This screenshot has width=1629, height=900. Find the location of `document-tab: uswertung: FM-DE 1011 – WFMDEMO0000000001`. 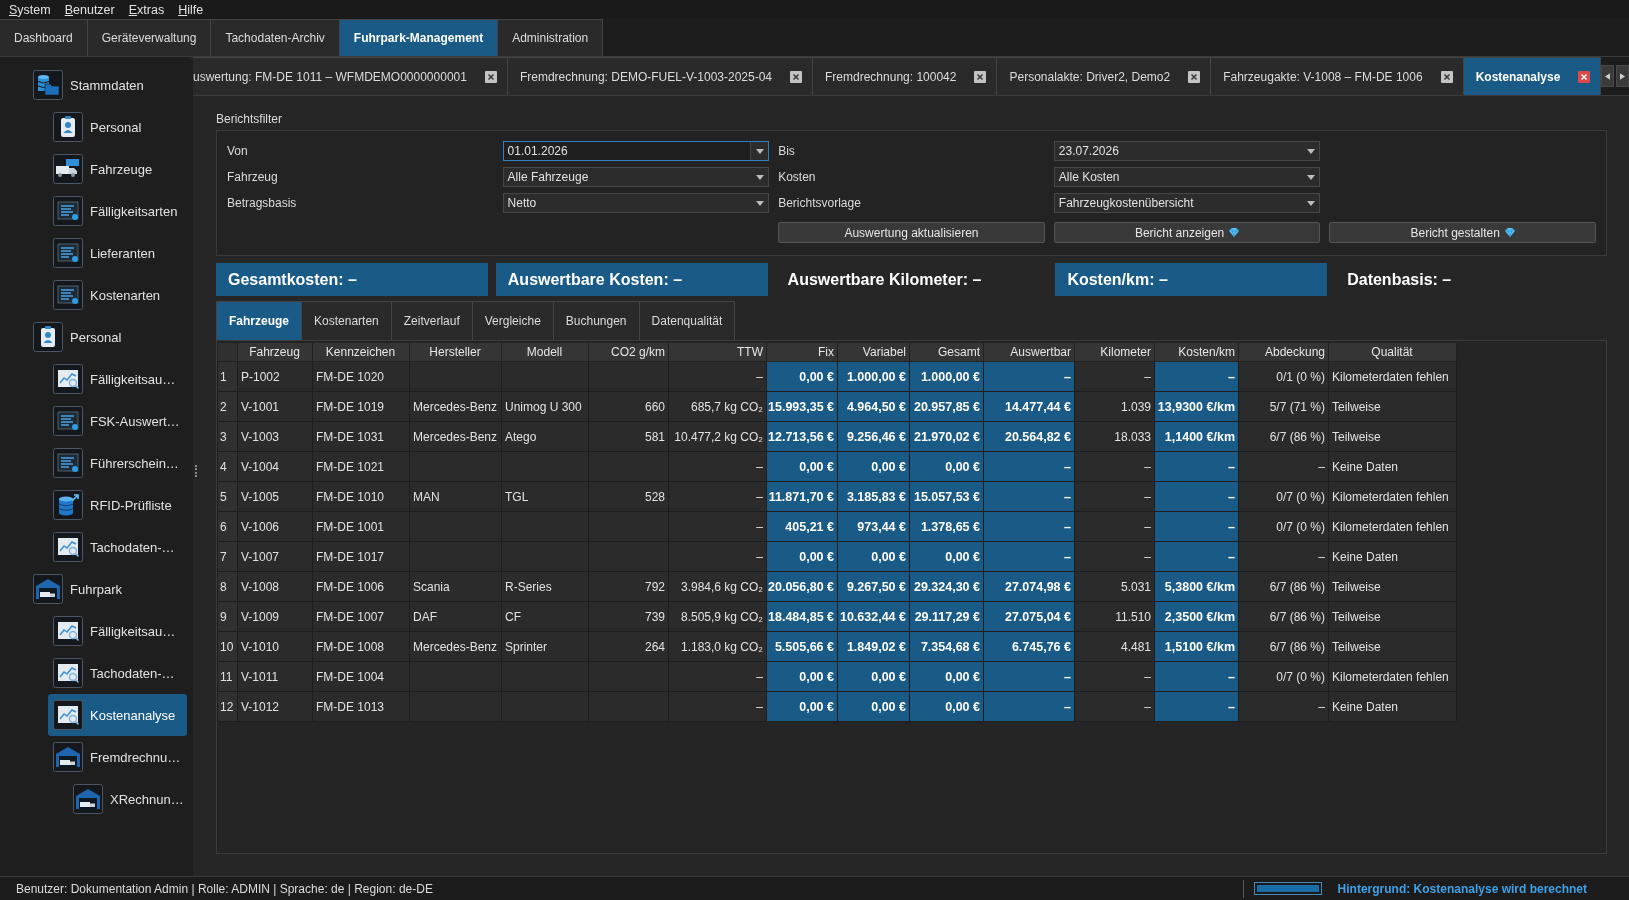

document-tab: uswertung: FM-DE 1011 – WFMDEMO0000000001 is located at coordinates (350, 76).